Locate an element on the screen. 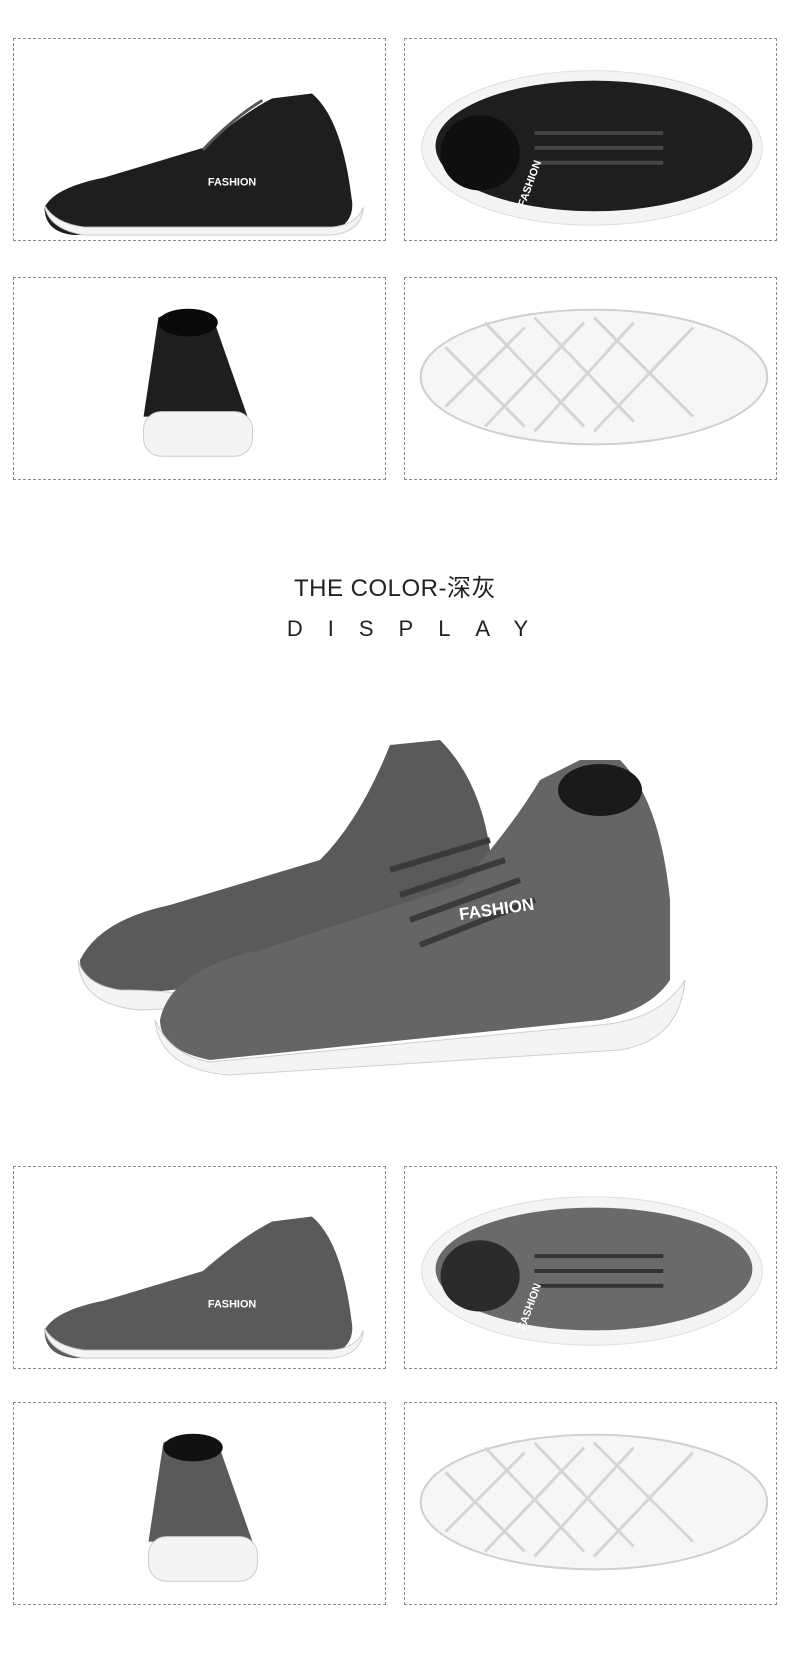 This screenshot has height=1671, width=790. photo-sole-view-black is located at coordinates (590, 378).